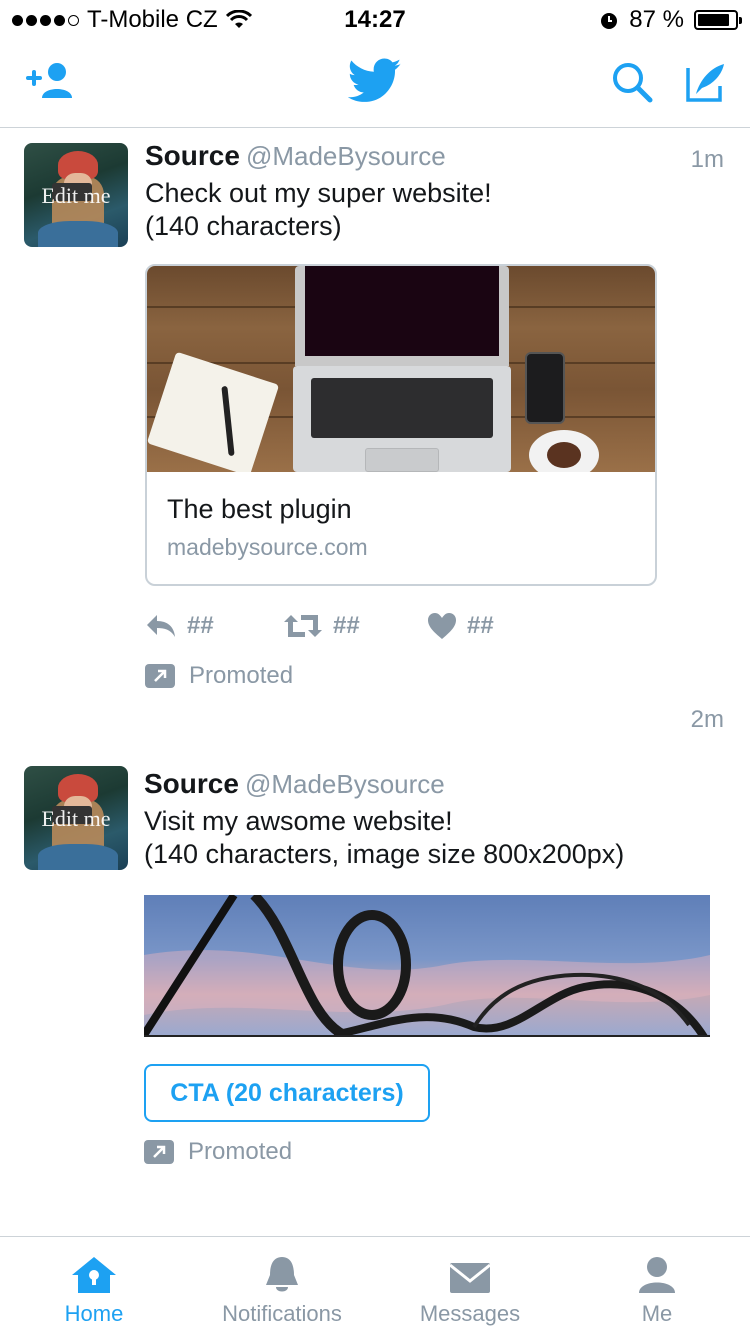 Image resolution: width=750 pixels, height=1334 pixels. What do you see at coordinates (267, 547) in the screenshot?
I see `card-url: madebysource.com` at bounding box center [267, 547].